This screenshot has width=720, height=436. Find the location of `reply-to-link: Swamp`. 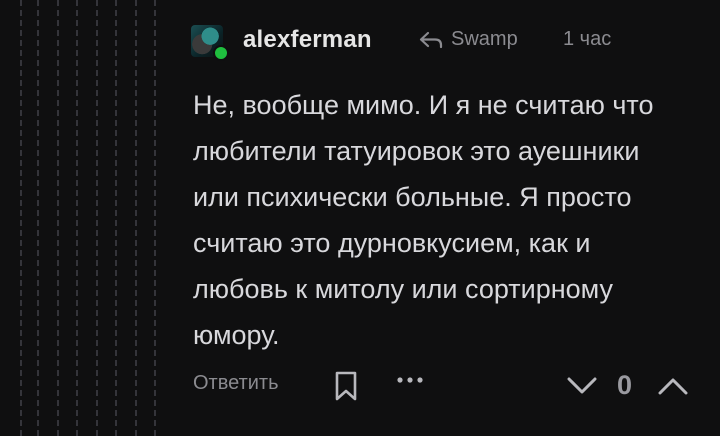

reply-to-link: Swamp is located at coordinates (468, 39).